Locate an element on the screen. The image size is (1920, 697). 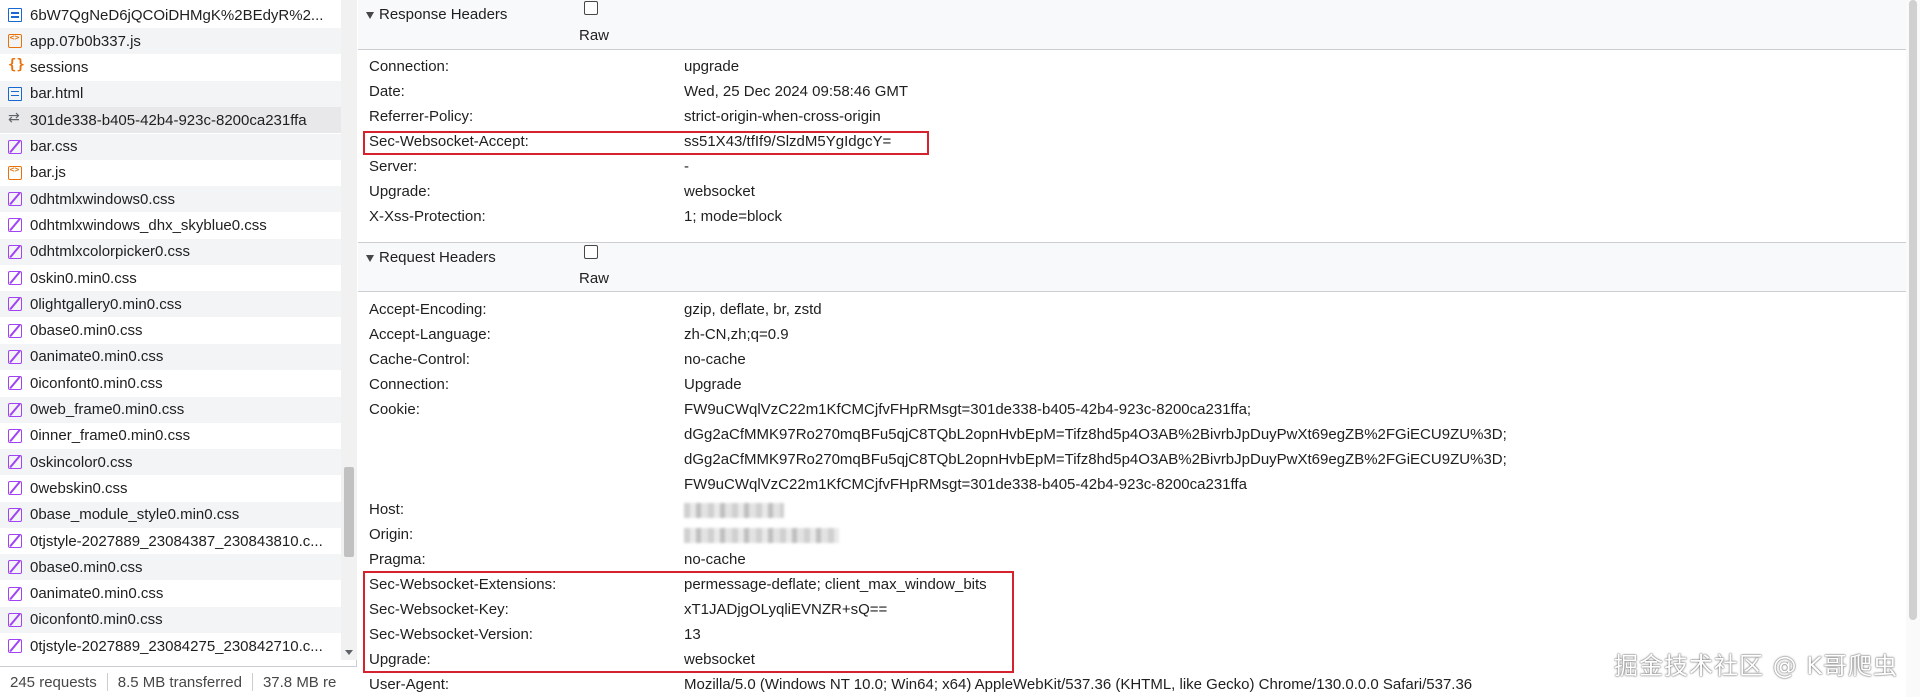
response-headers-section-header: Response Headers Raw is located at coordinates (1132, 25).